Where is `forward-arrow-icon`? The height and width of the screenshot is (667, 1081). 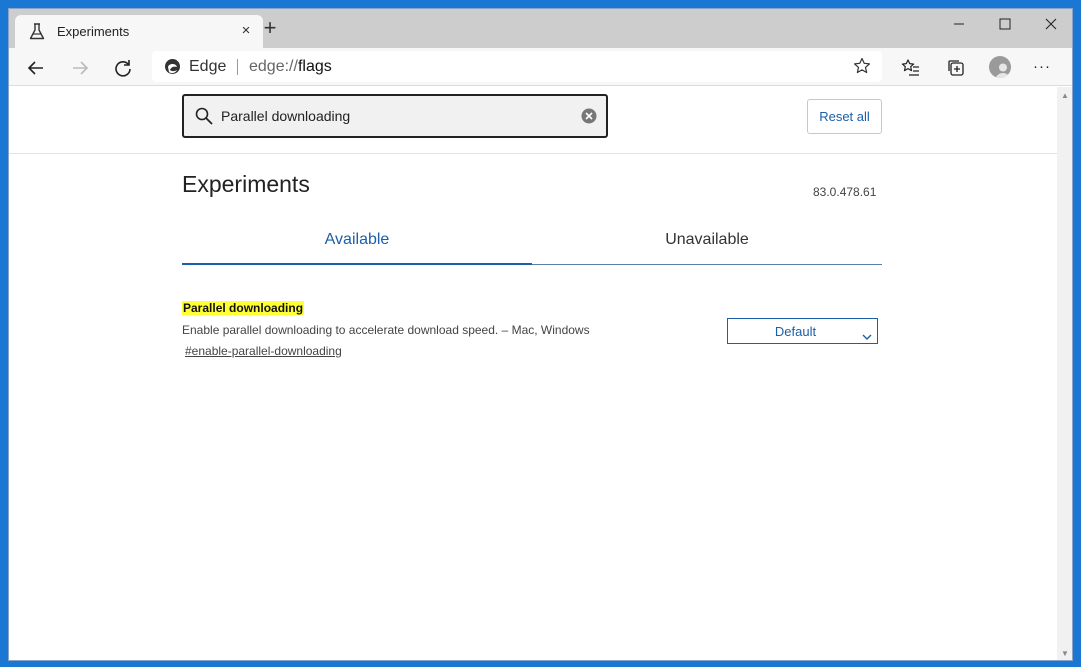
forward-arrow-icon is located at coordinates (81, 68).